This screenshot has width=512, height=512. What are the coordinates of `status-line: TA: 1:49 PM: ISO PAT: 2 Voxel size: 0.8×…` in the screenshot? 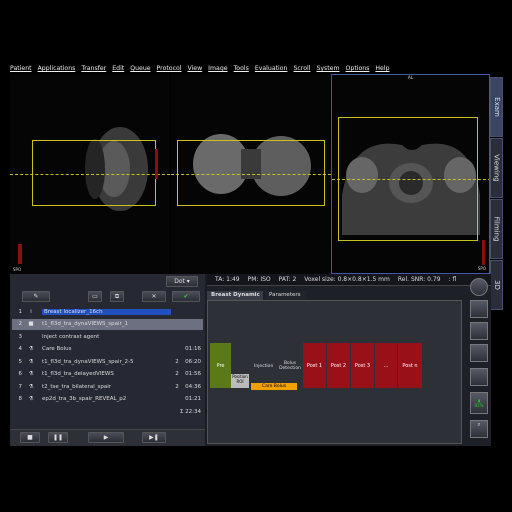 It's located at (349, 280).